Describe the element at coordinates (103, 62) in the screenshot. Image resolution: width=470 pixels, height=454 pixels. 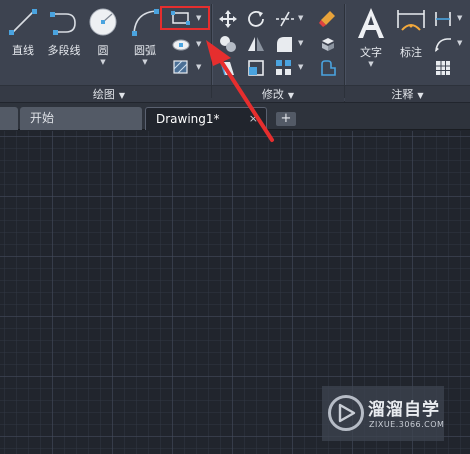
I see `circle-dropdown-arrow: ▼` at that location.